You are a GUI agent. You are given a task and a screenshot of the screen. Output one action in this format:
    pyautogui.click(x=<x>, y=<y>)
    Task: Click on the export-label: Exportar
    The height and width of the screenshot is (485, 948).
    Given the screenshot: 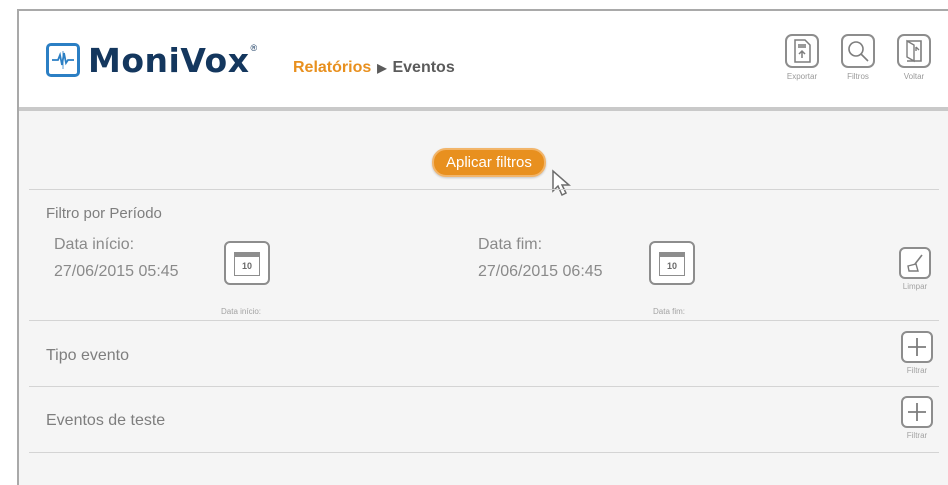 What is the action you would take?
    pyautogui.click(x=802, y=76)
    